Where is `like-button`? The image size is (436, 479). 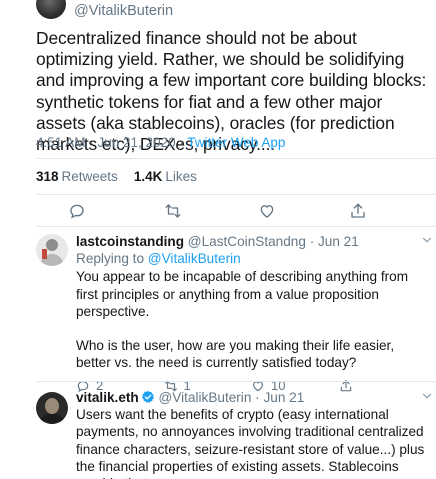 like-button is located at coordinates (267, 211).